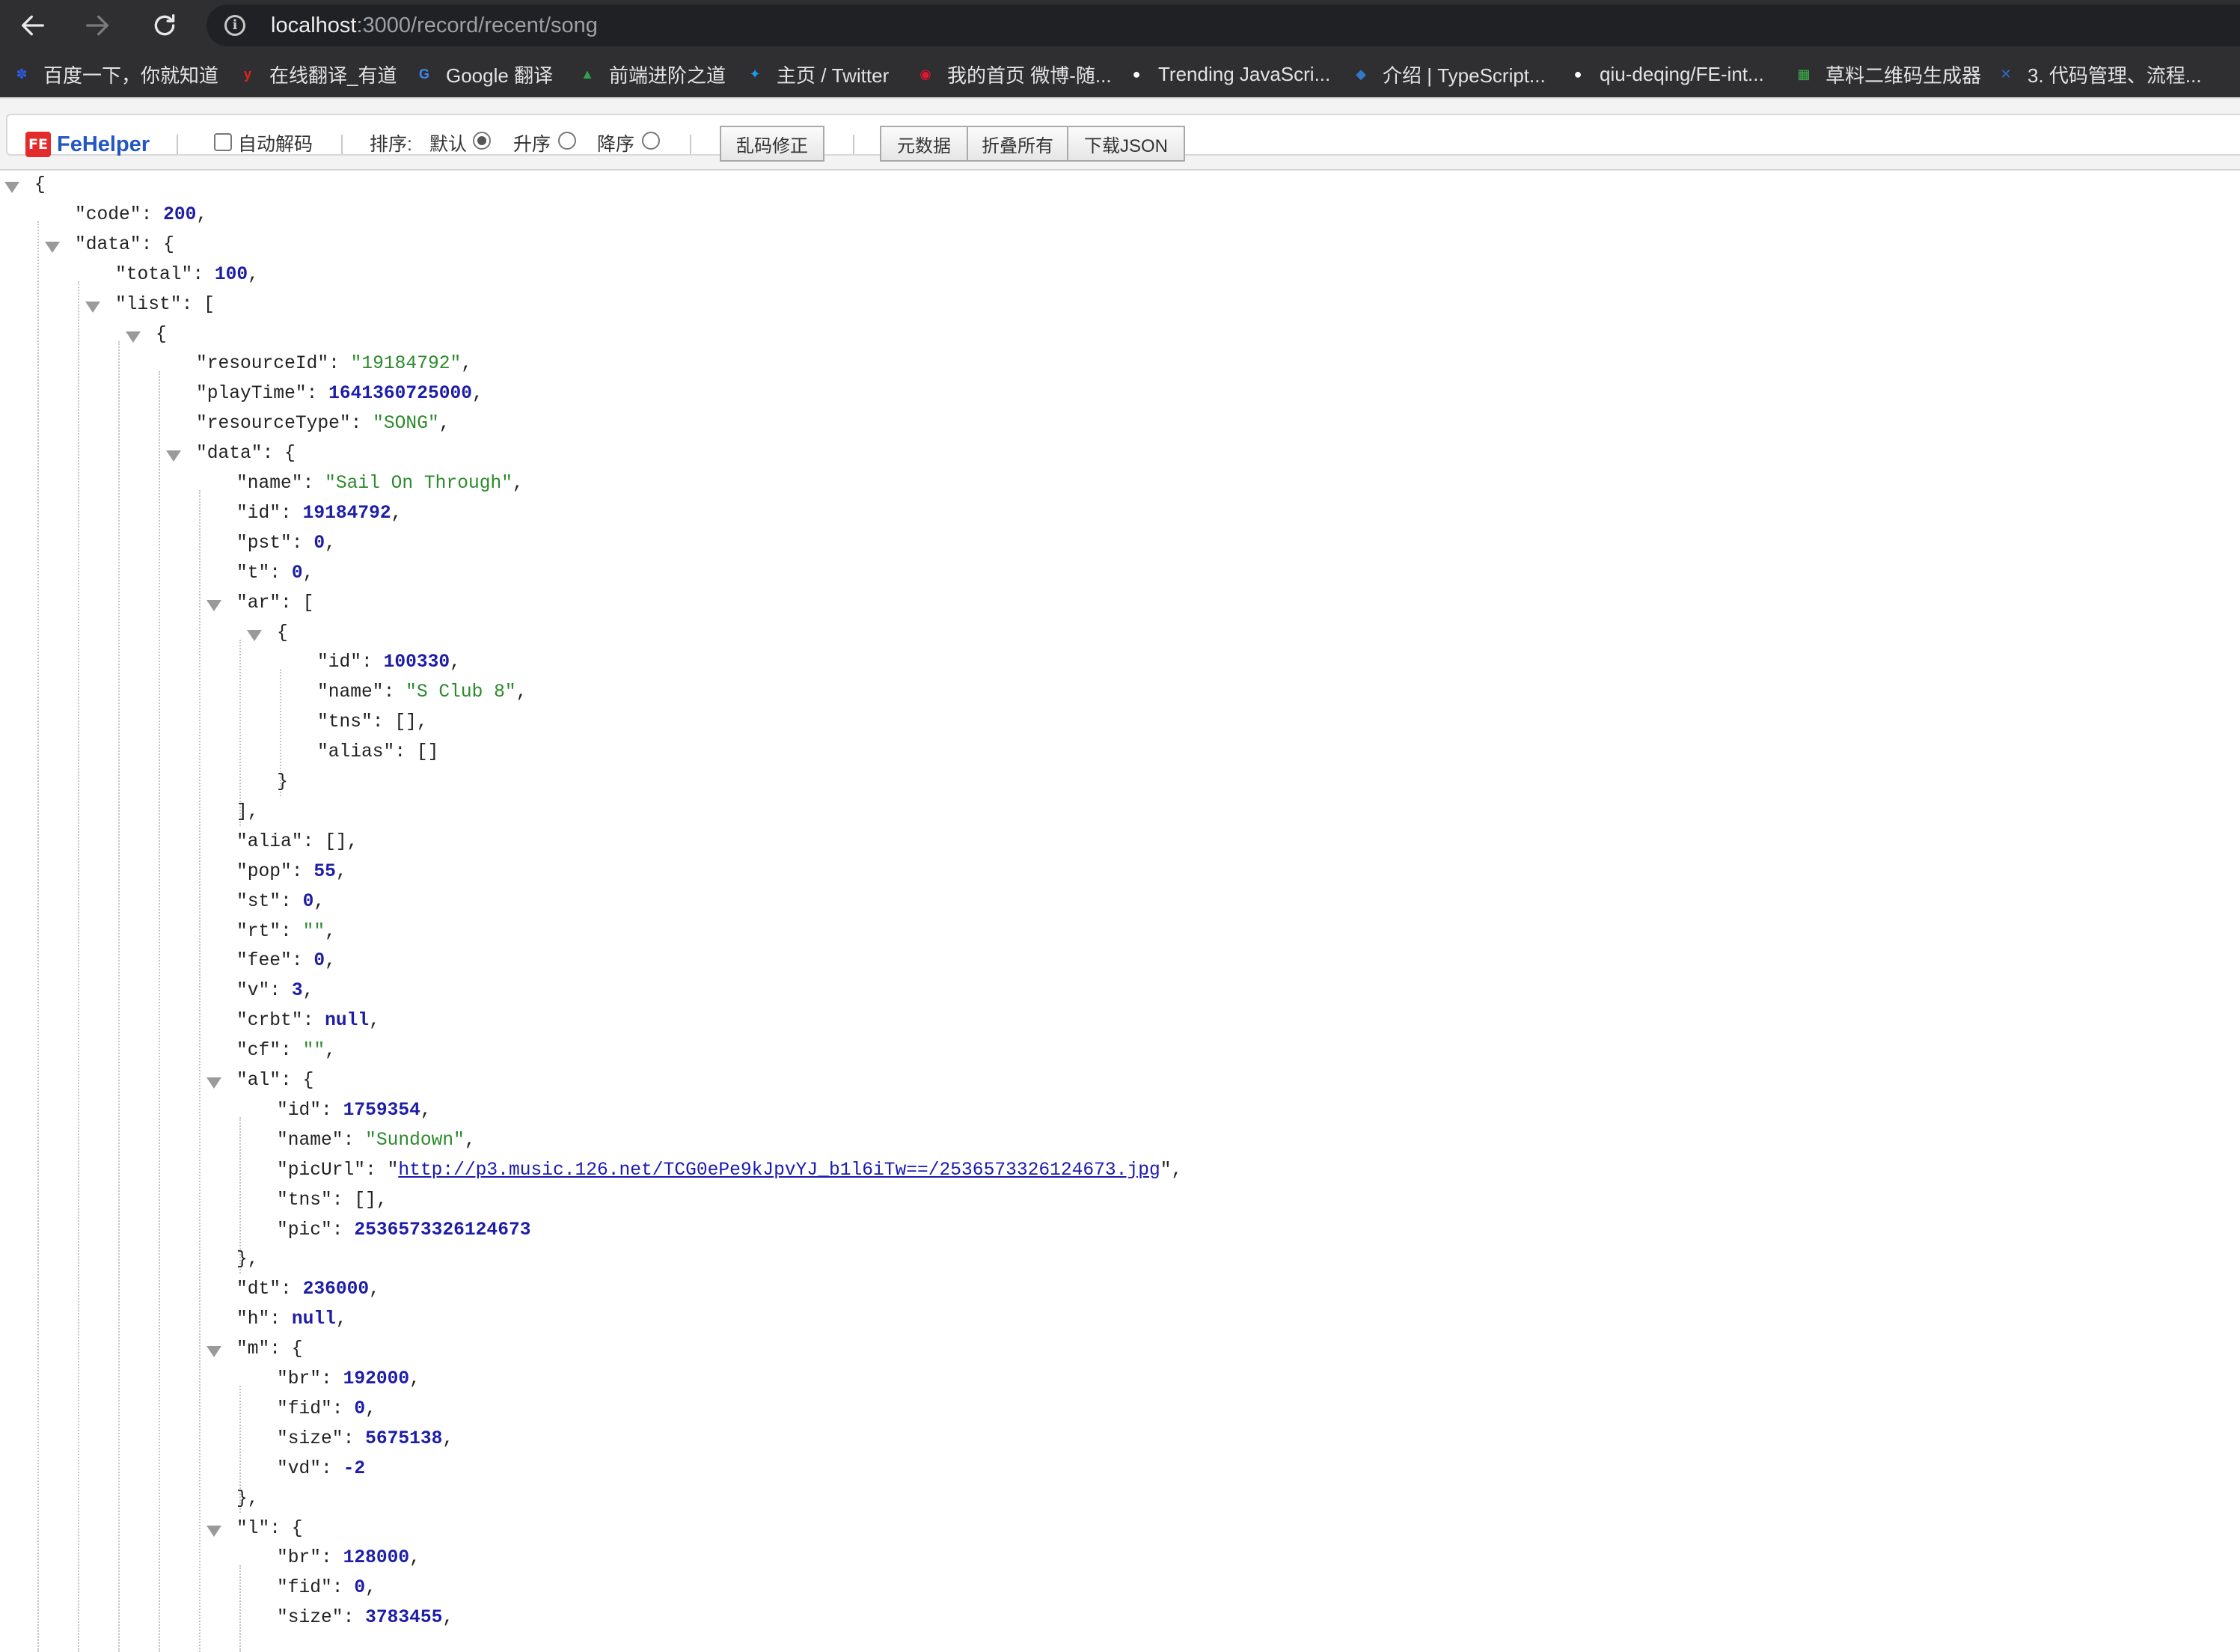  I want to click on bookmark-item: ▲ 前端进阶之道, so click(651, 74).